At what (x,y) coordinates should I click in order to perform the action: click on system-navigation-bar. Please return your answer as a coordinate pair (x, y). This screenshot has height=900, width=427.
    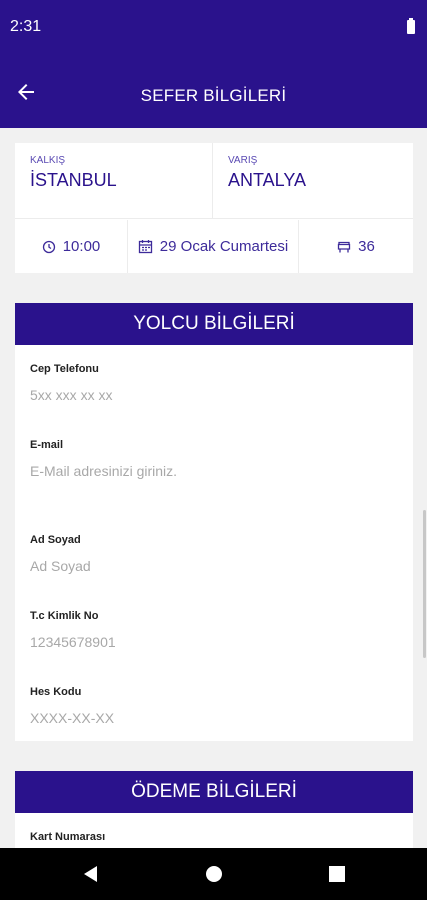
    Looking at the image, I should click on (213, 874).